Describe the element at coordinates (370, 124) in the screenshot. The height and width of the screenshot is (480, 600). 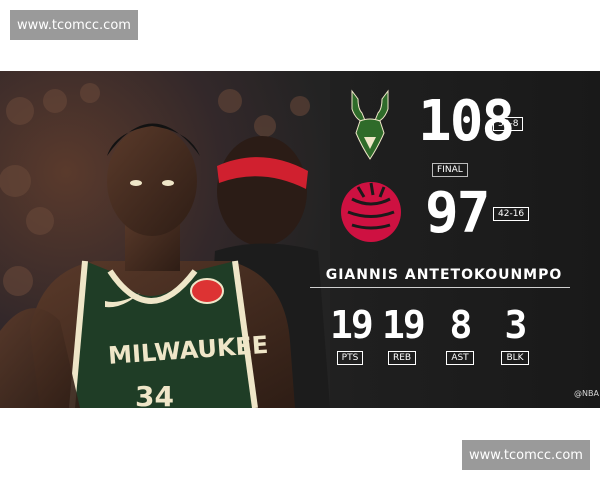
I see `bucks-logo-icon` at that location.